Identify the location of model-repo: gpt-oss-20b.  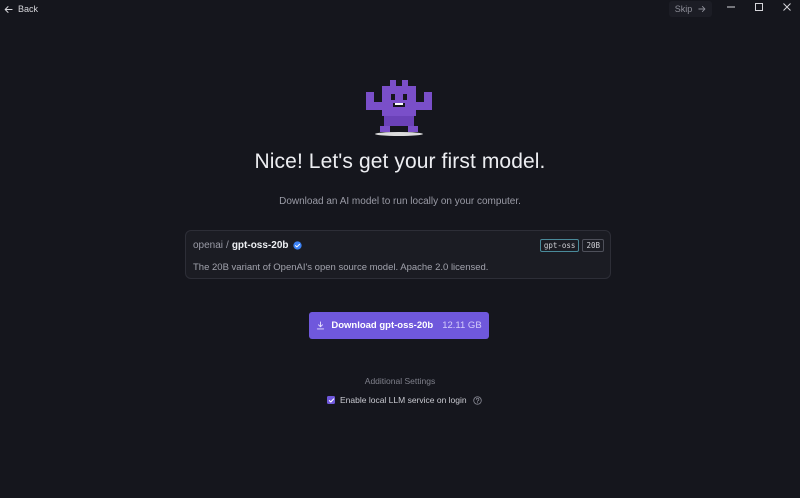
(260, 245).